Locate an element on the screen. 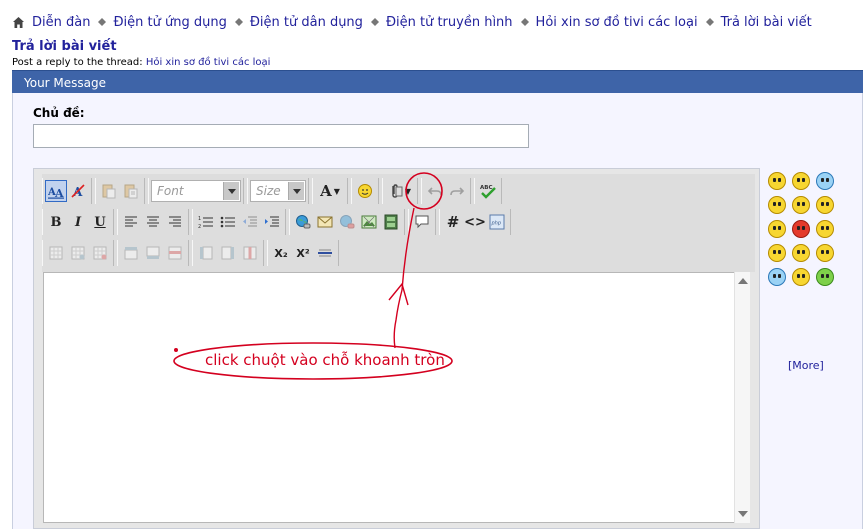  row-delete-icon is located at coordinates (175, 253).